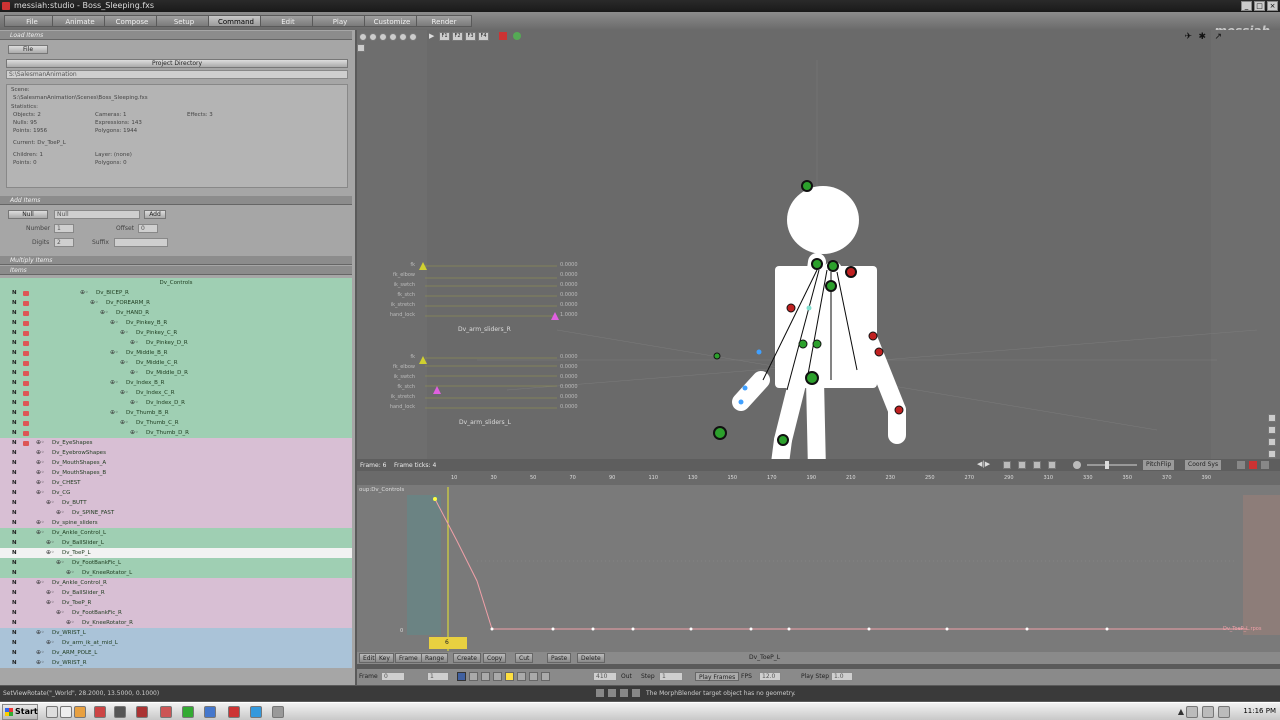 The image size is (1280, 720). I want to click on tree-row: N ⊕◦ Dv_FootBankFic_L, so click(176, 563).